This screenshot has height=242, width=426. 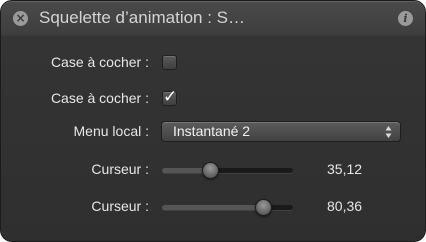 What do you see at coordinates (142, 17) in the screenshot?
I see `window-title: Squelette d’animation` at bounding box center [142, 17].